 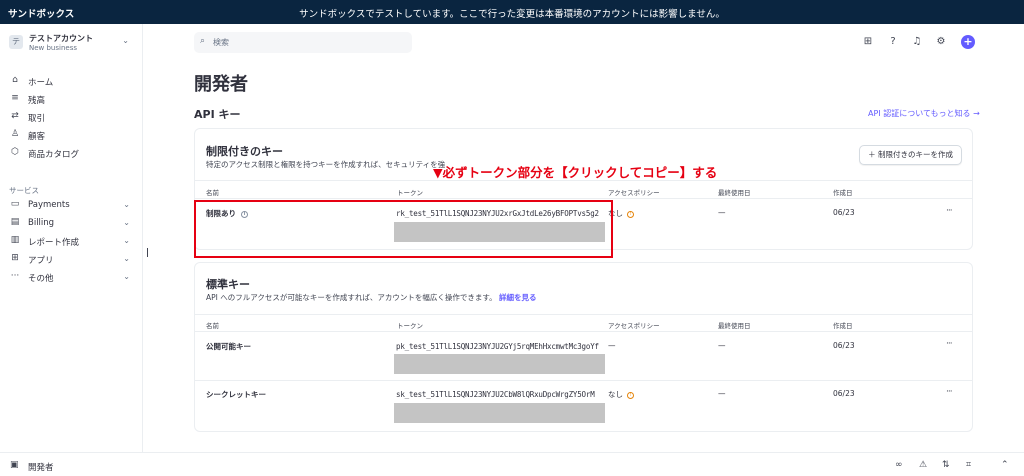 What do you see at coordinates (512, 464) in the screenshot?
I see `developer-bottom-bar: ▣ 開発者 ∞ ⚠ ⇅ ⌗ ⌃` at bounding box center [512, 464].